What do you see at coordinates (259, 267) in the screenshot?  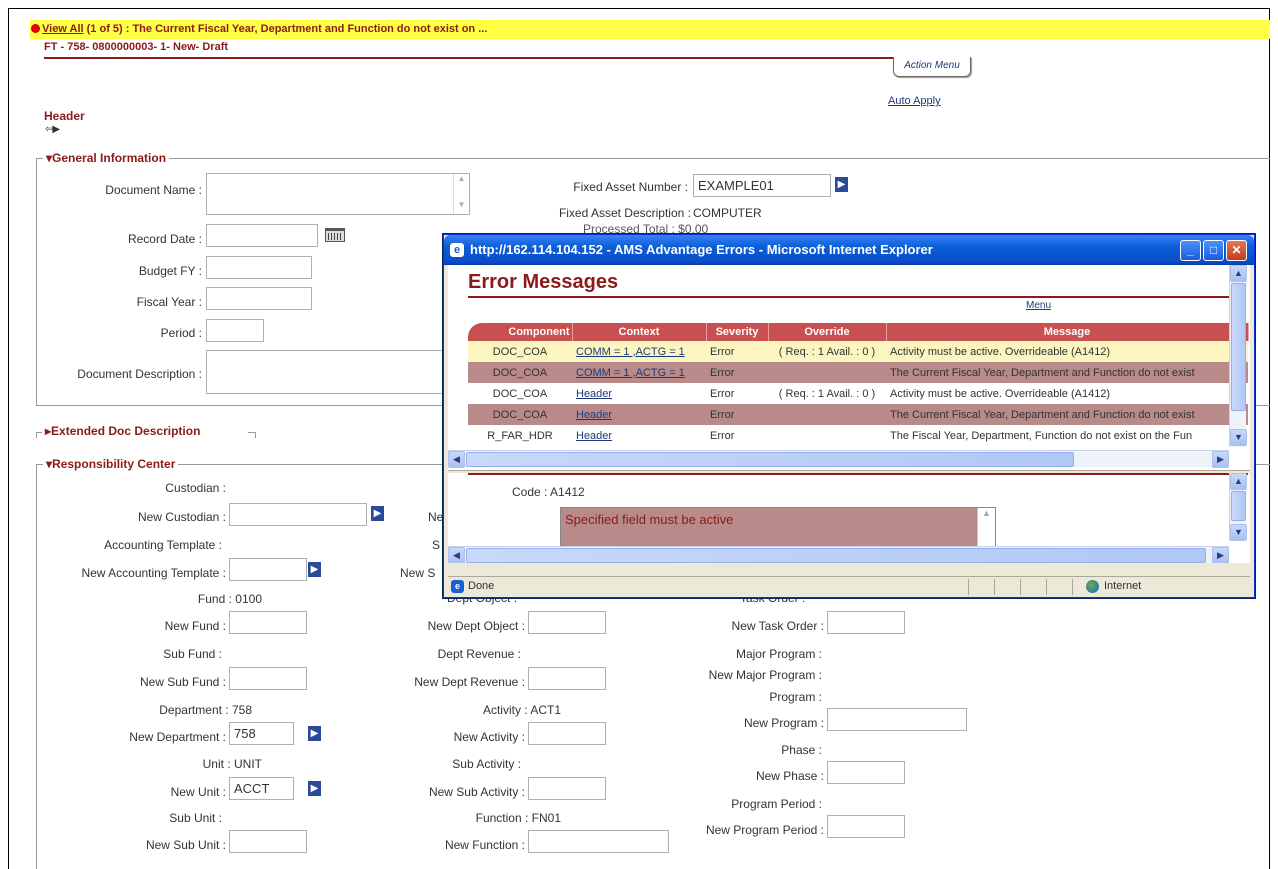 I see `budget-fy-field` at bounding box center [259, 267].